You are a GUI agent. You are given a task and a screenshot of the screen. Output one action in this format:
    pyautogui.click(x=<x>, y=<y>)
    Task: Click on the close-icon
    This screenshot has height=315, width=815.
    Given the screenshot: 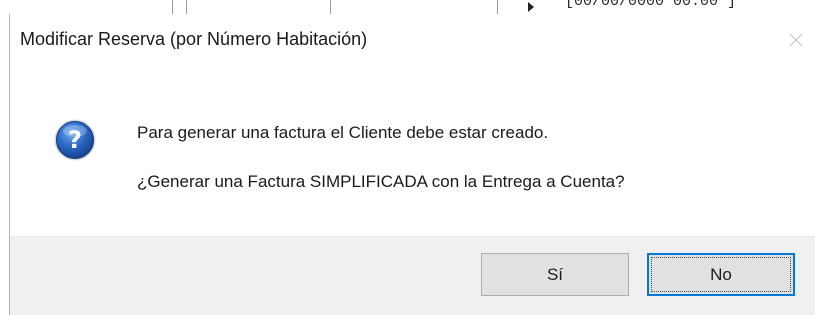 What is the action you would take?
    pyautogui.click(x=796, y=40)
    